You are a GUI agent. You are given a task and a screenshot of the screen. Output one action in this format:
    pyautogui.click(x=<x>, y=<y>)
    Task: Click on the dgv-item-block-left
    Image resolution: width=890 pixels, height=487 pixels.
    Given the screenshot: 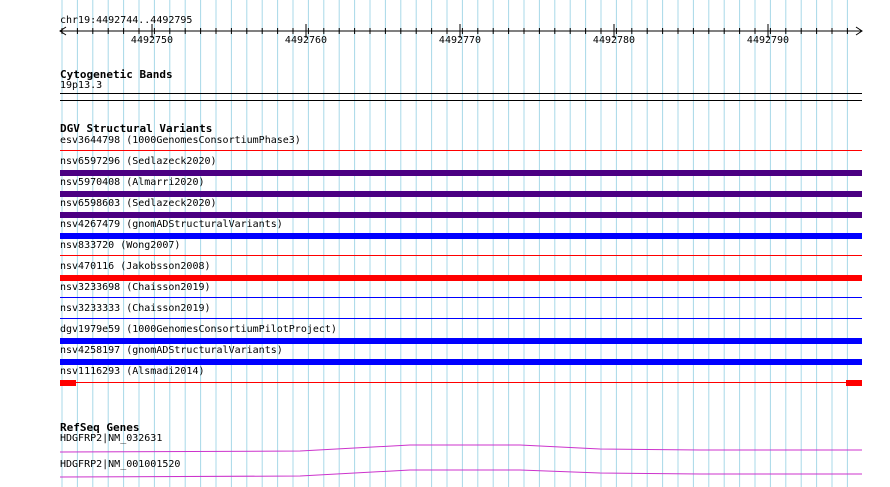 What is the action you would take?
    pyautogui.click(x=68, y=383)
    